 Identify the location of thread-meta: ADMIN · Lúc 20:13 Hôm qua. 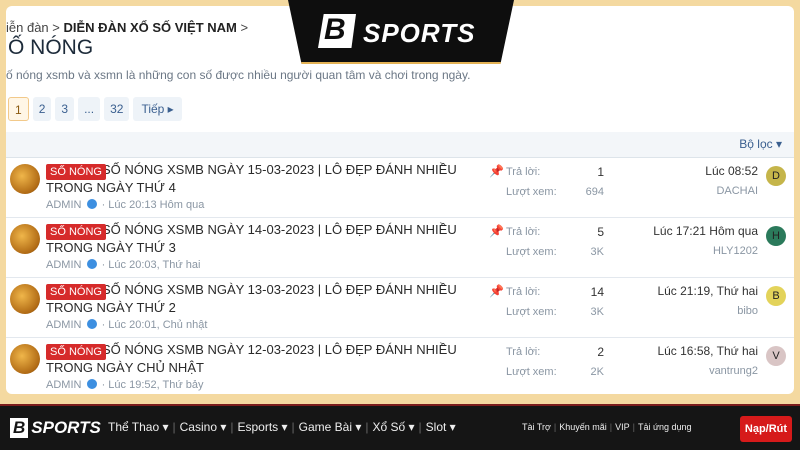
(125, 205).